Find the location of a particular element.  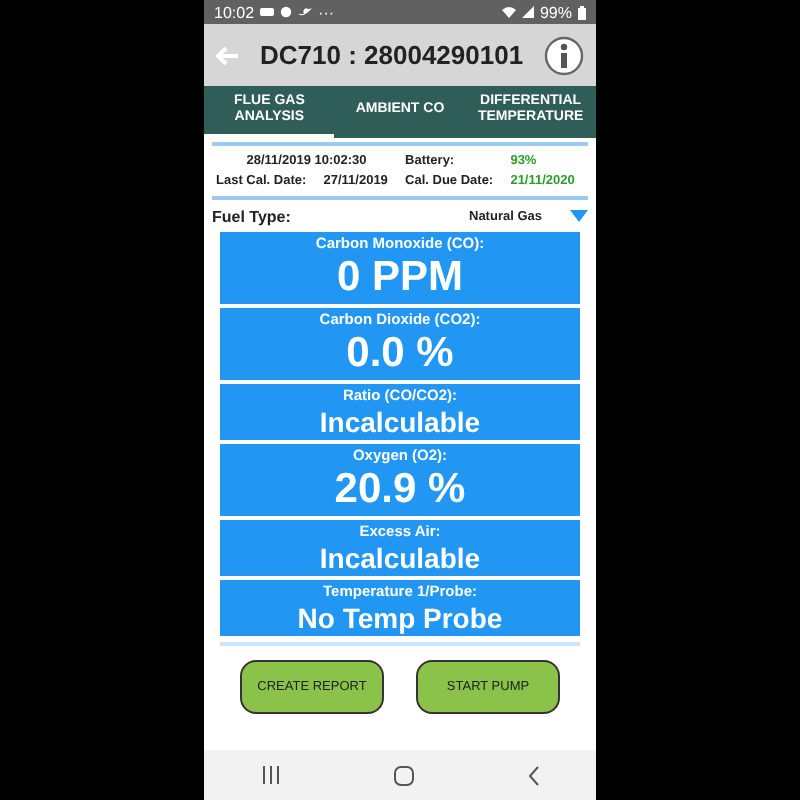

reading-value: 20.9 % is located at coordinates (400, 491).